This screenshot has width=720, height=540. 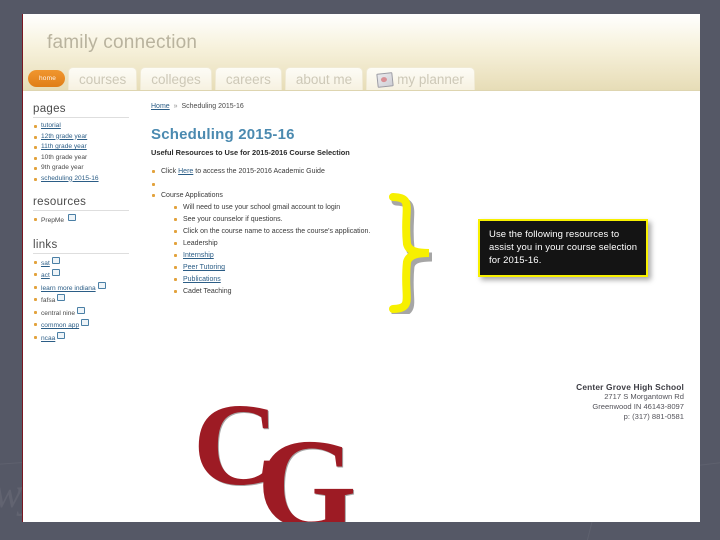 I want to click on sidebar-item-fafsa: fafsa, so click(x=81, y=300).